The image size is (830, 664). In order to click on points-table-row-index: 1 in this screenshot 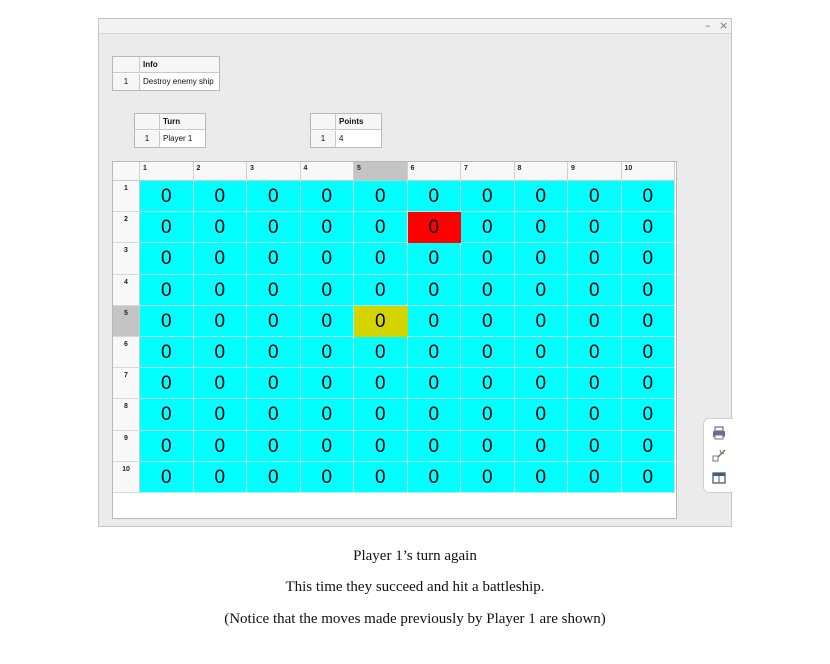, I will do `click(323, 139)`.